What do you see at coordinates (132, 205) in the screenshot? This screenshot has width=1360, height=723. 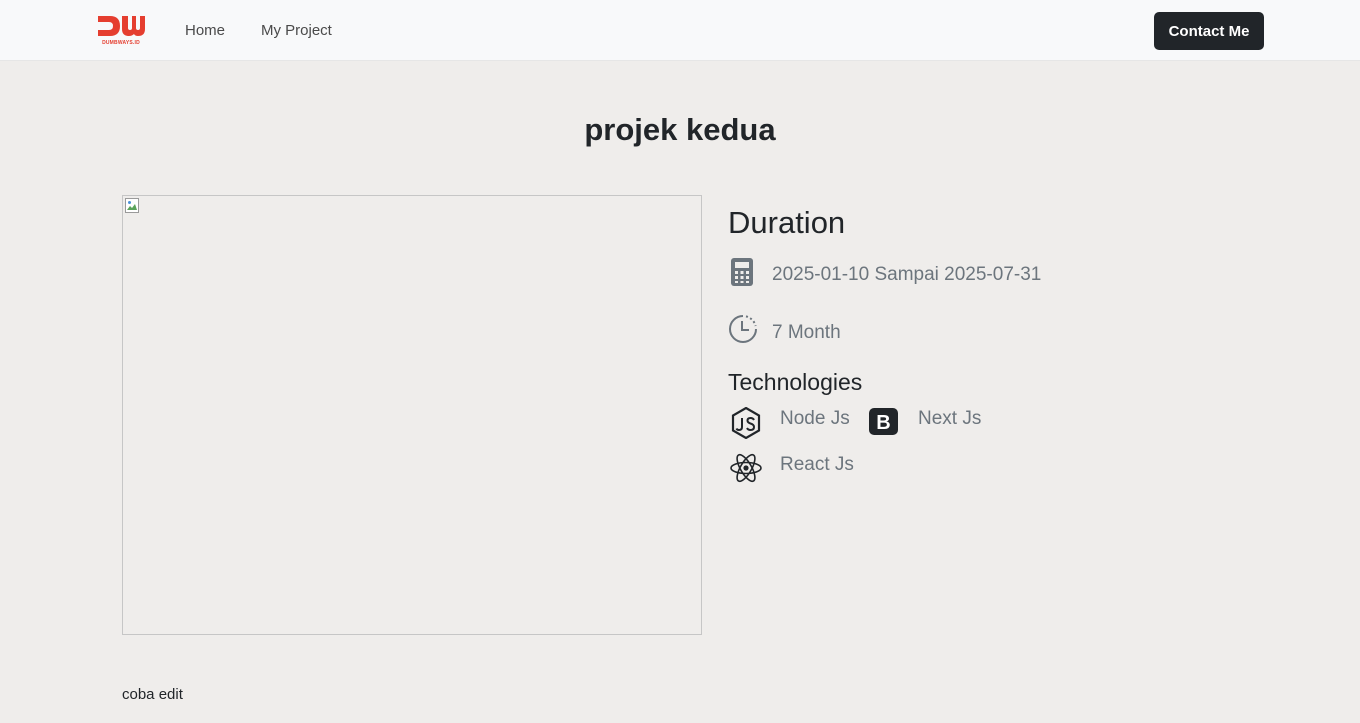 I see `broken-image-icon` at bounding box center [132, 205].